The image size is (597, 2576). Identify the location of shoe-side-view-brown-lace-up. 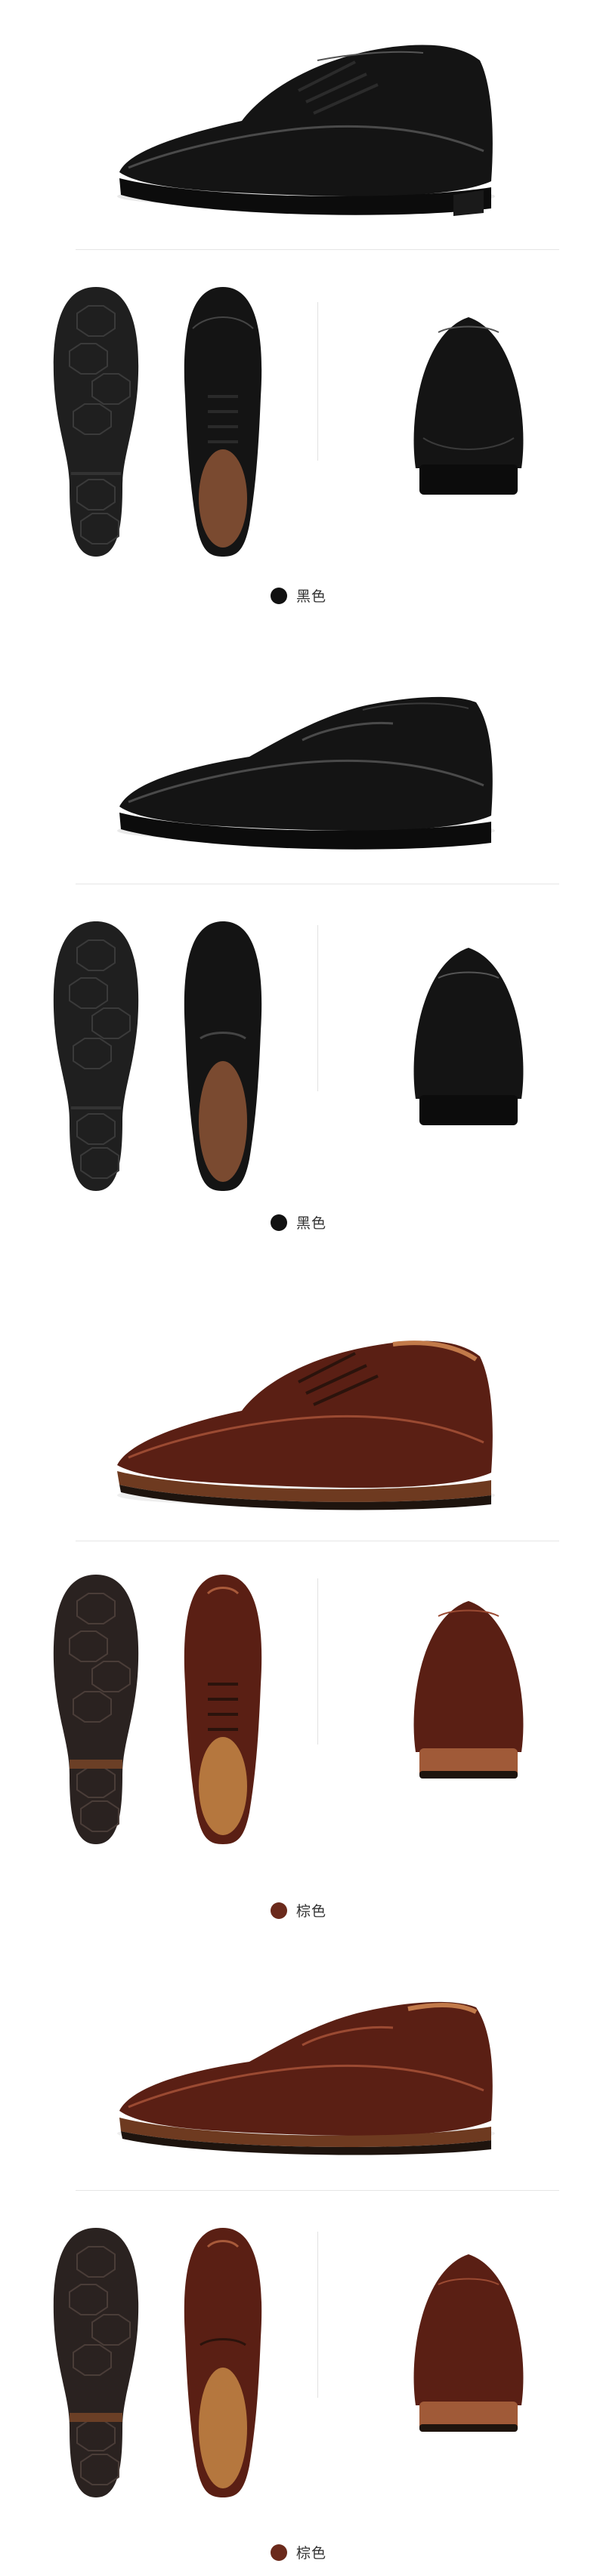
(306, 1425).